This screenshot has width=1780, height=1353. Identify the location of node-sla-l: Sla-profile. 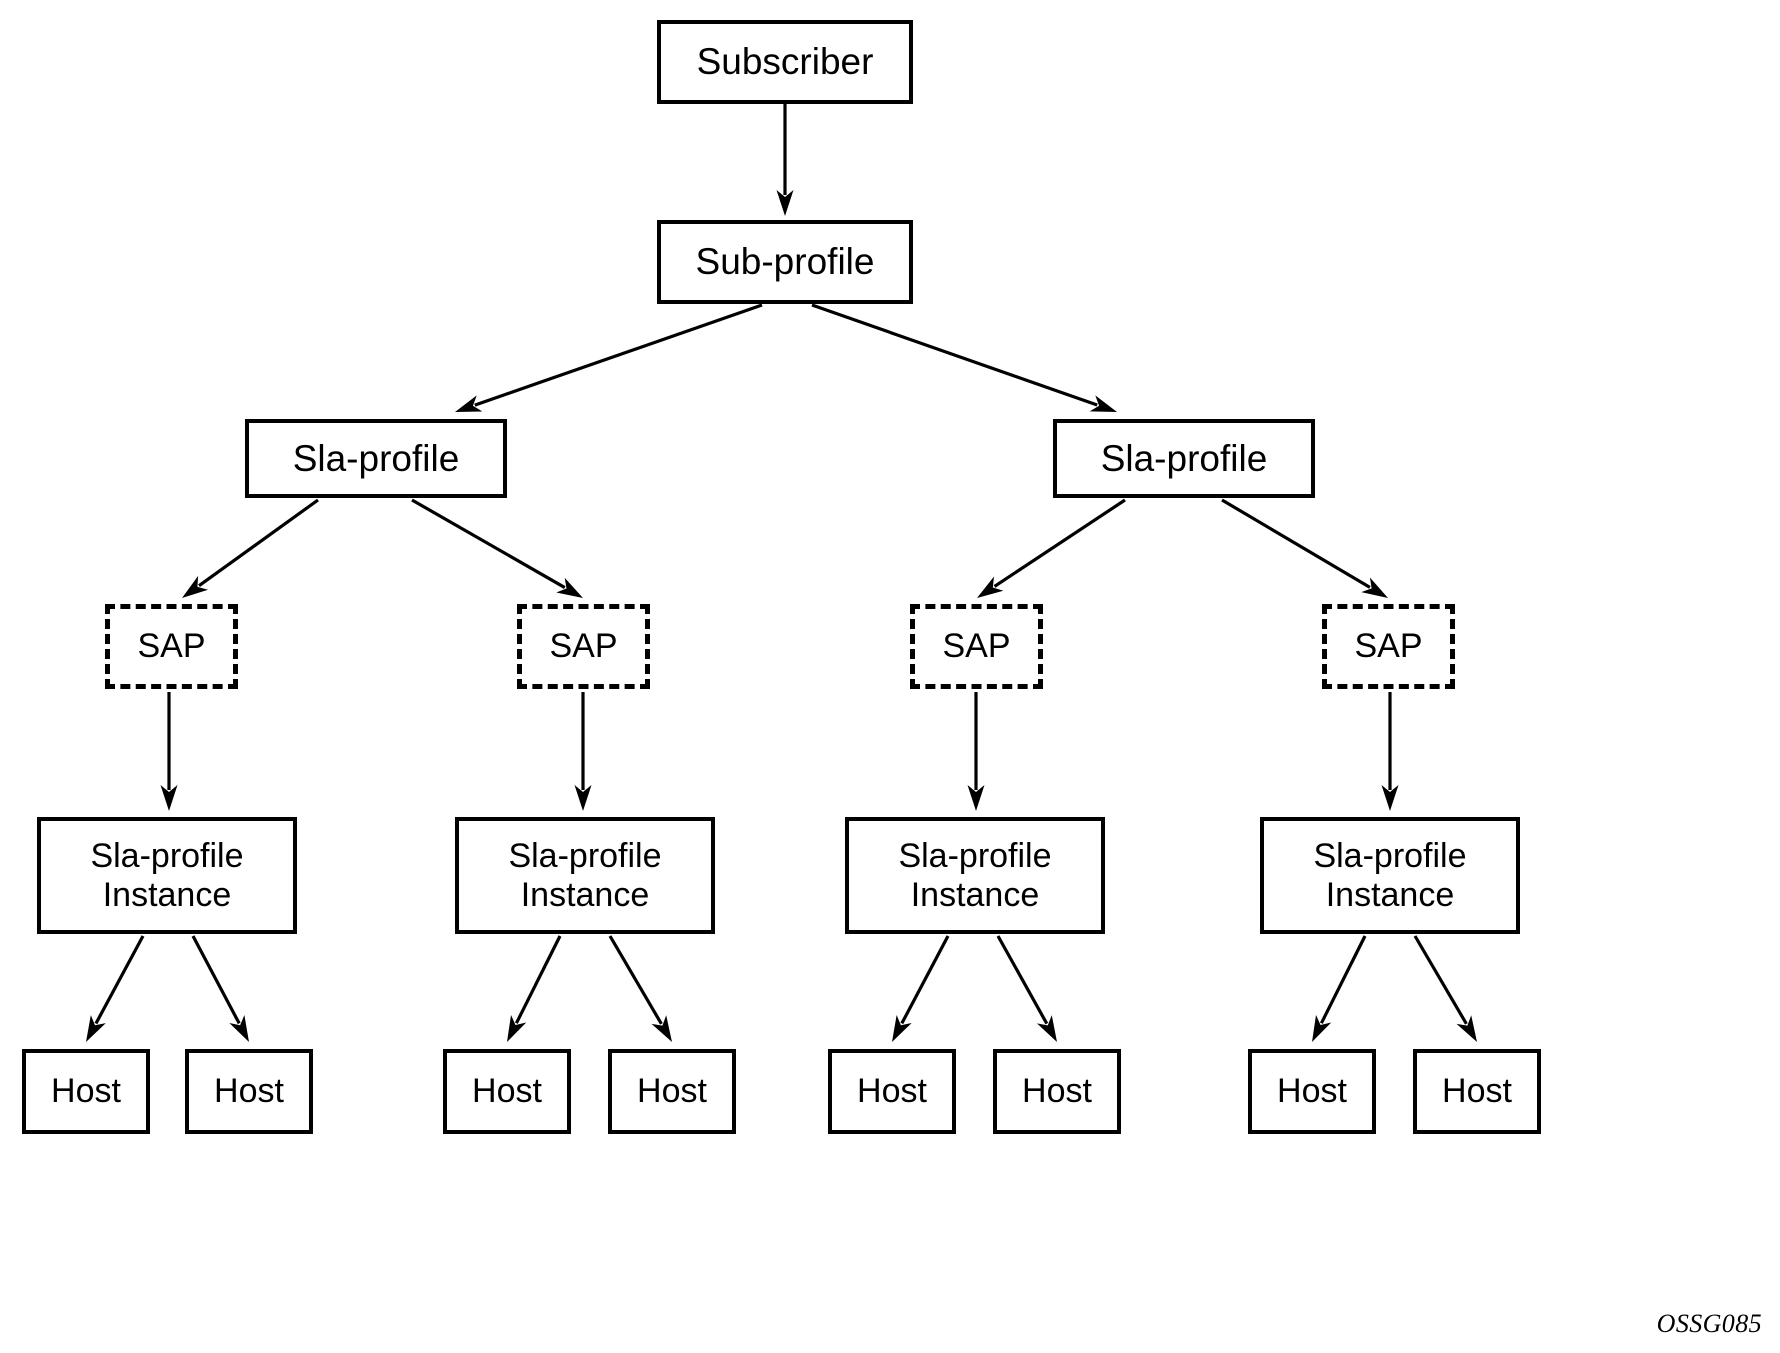
(376, 458).